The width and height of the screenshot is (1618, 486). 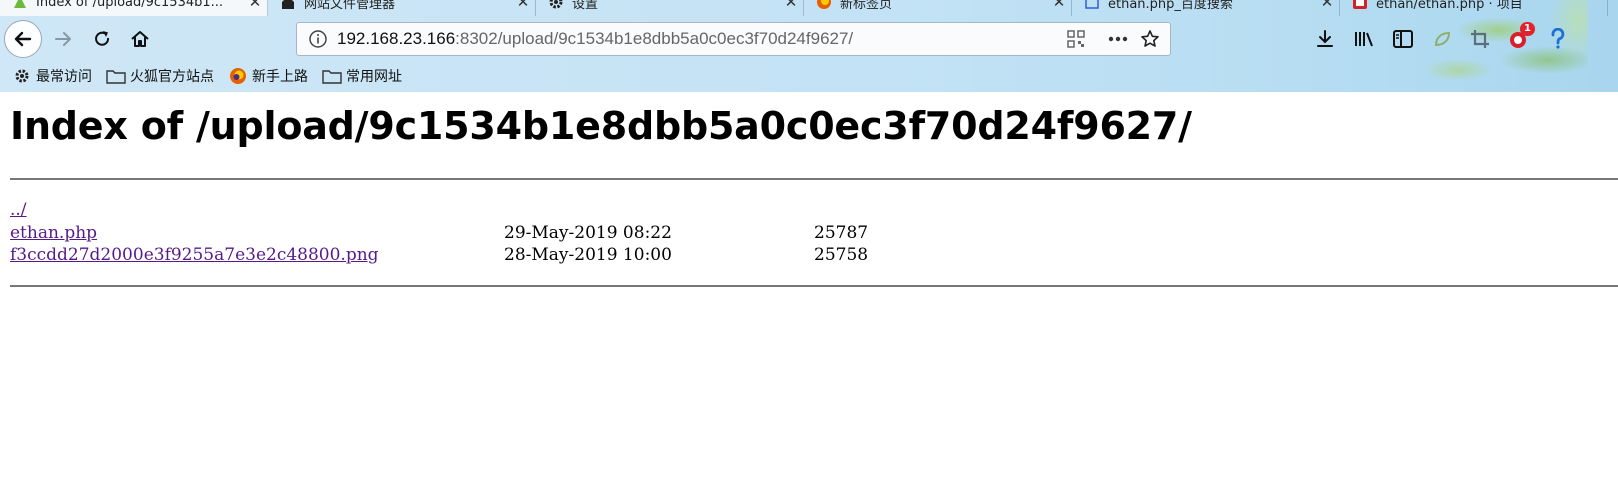 I want to click on tab-settings: 设置 ✕, so click(x=670, y=8).